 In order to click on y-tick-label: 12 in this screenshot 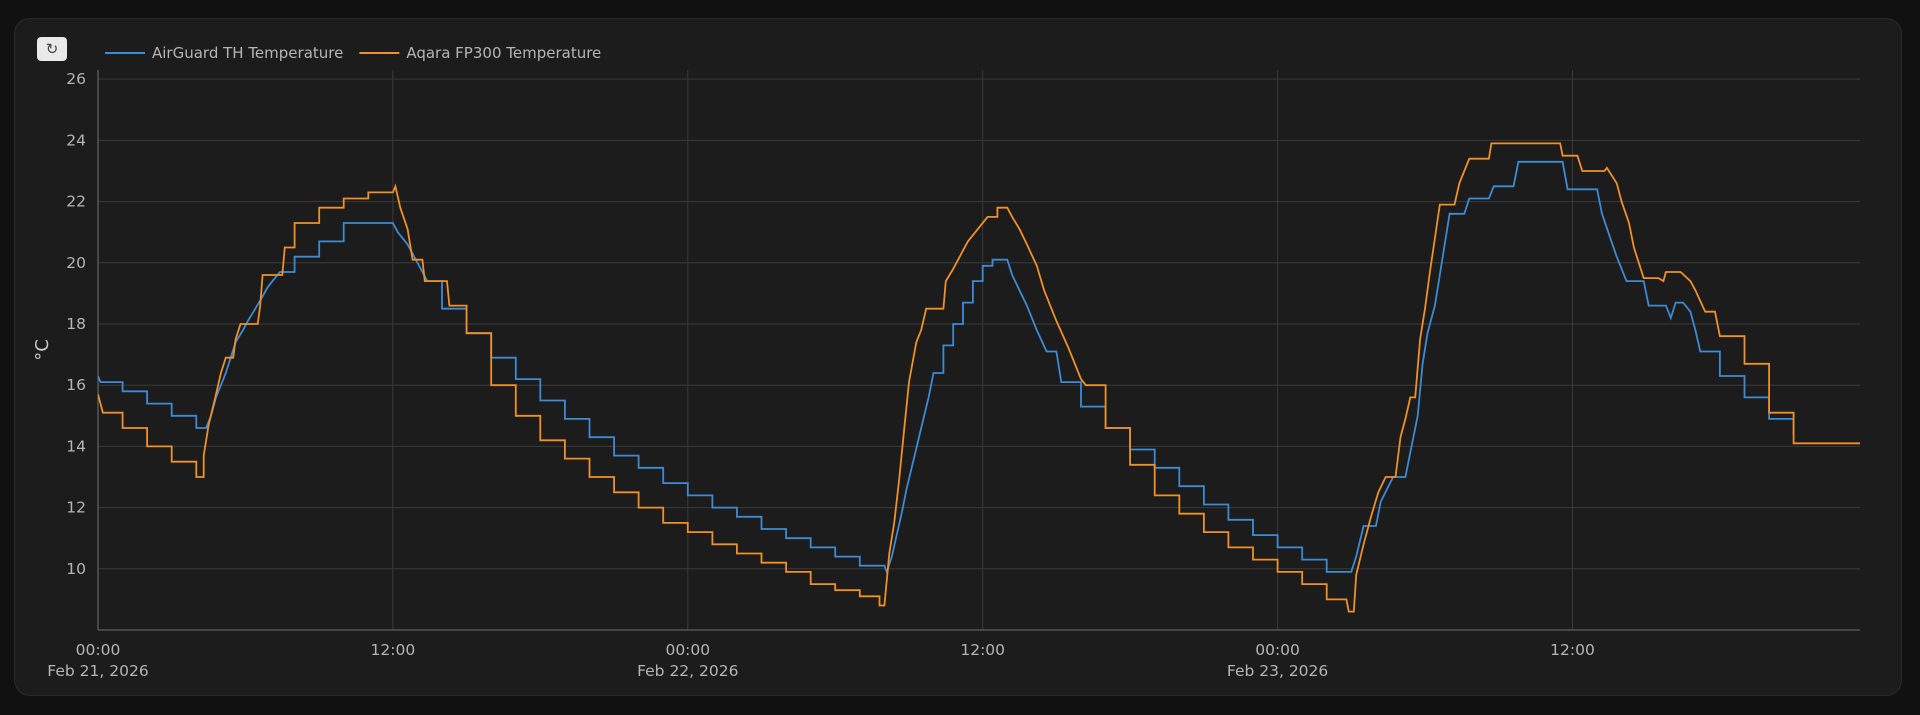, I will do `click(76, 508)`.